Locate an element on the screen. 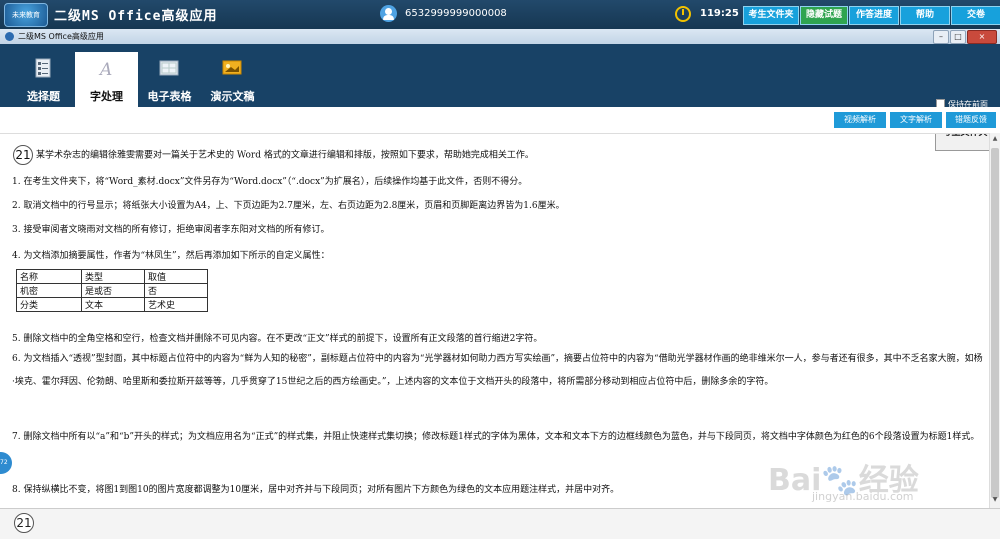  video-analysis-button: 视频解析 is located at coordinates (860, 120).